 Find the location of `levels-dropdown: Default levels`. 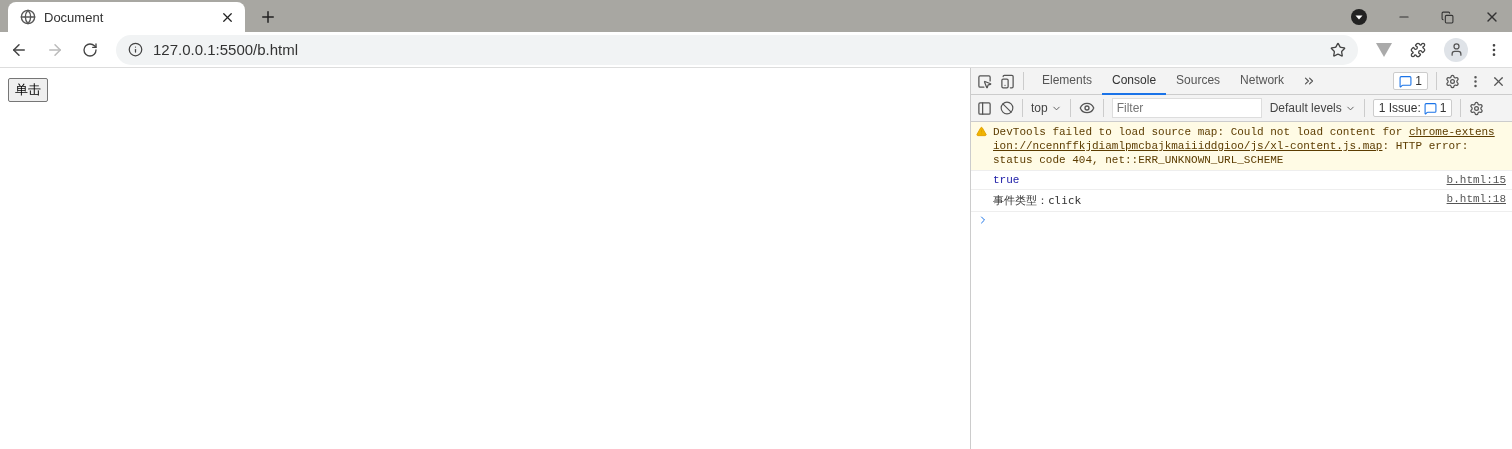

levels-dropdown: Default levels is located at coordinates (1312, 108).